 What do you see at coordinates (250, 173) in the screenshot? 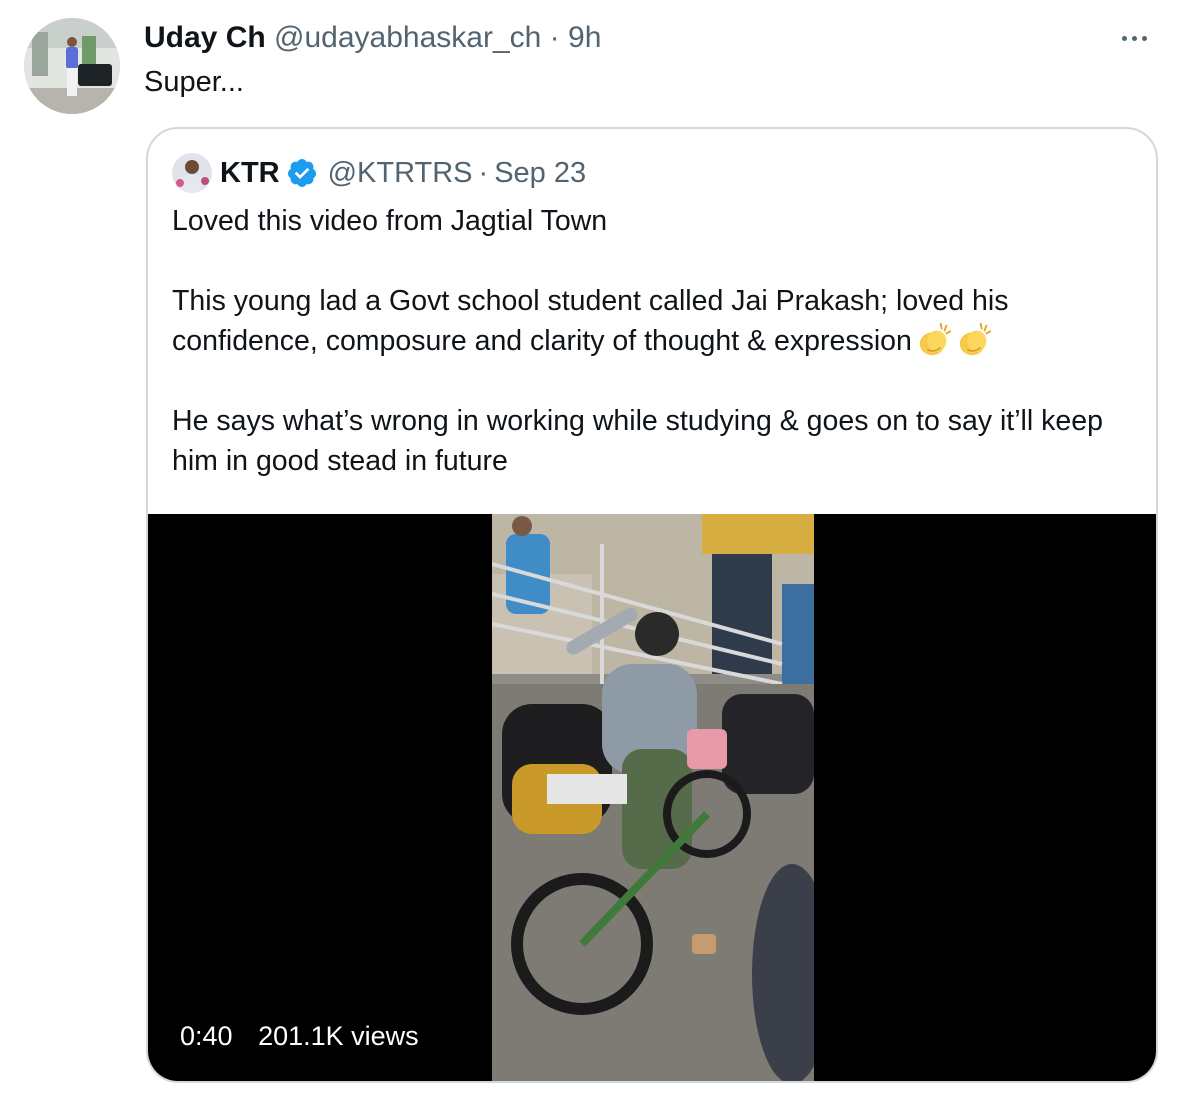
I see `quoted-author-name: KTR` at bounding box center [250, 173].